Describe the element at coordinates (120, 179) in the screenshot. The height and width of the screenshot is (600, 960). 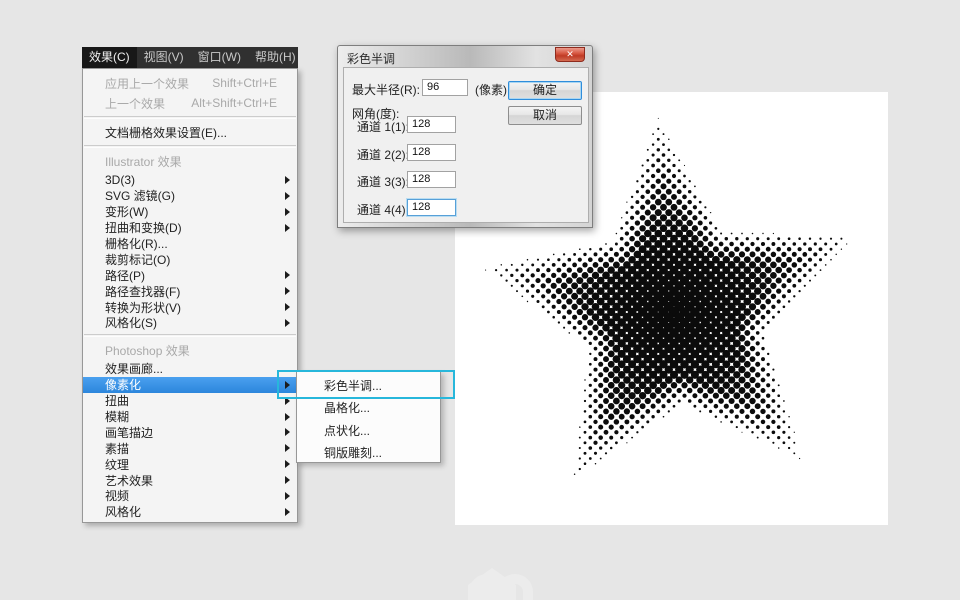
I see `menu-item-label: 3D(3)` at that location.